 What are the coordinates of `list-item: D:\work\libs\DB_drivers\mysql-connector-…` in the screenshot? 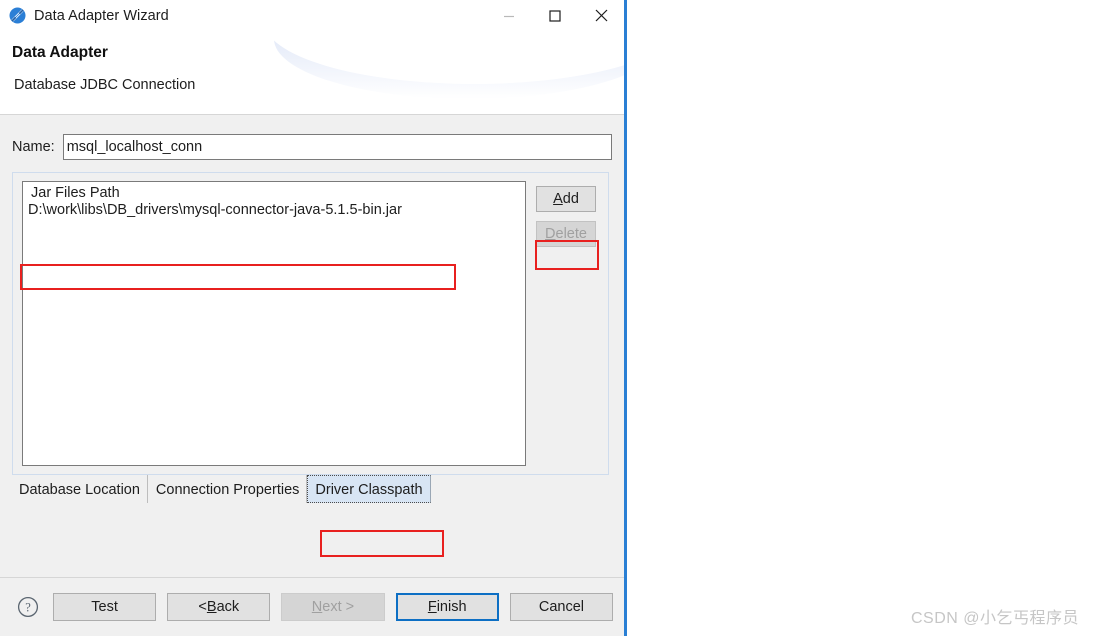 It's located at (274, 209).